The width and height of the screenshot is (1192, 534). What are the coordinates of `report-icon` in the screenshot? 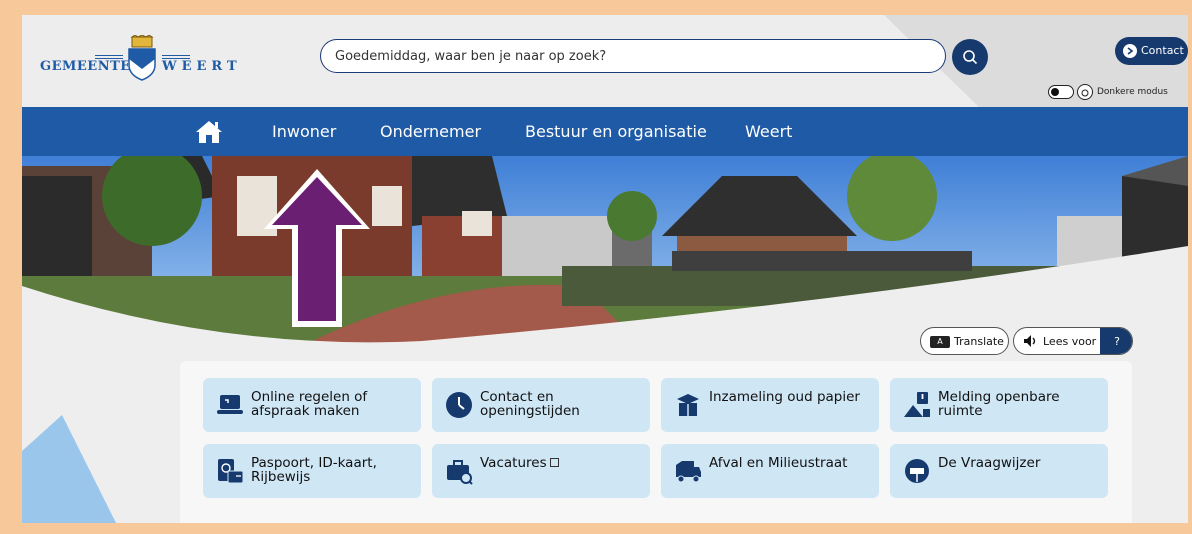 It's located at (917, 404).